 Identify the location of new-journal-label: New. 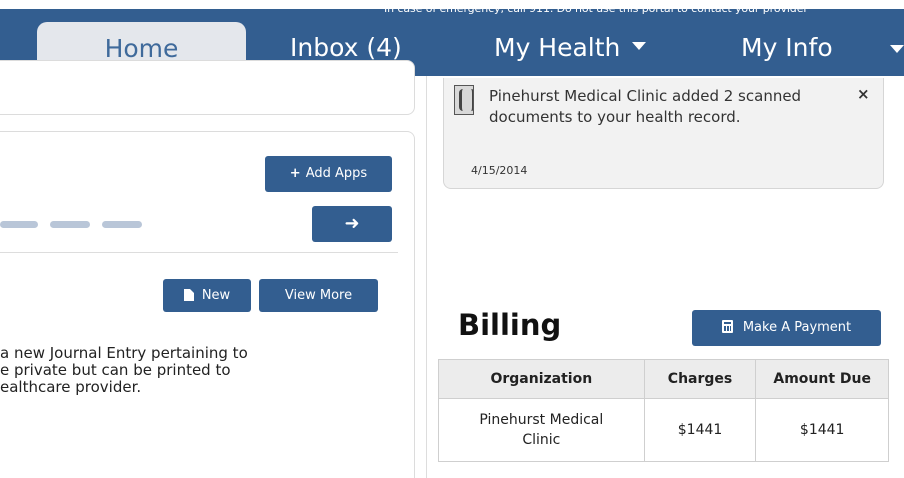
(216, 295).